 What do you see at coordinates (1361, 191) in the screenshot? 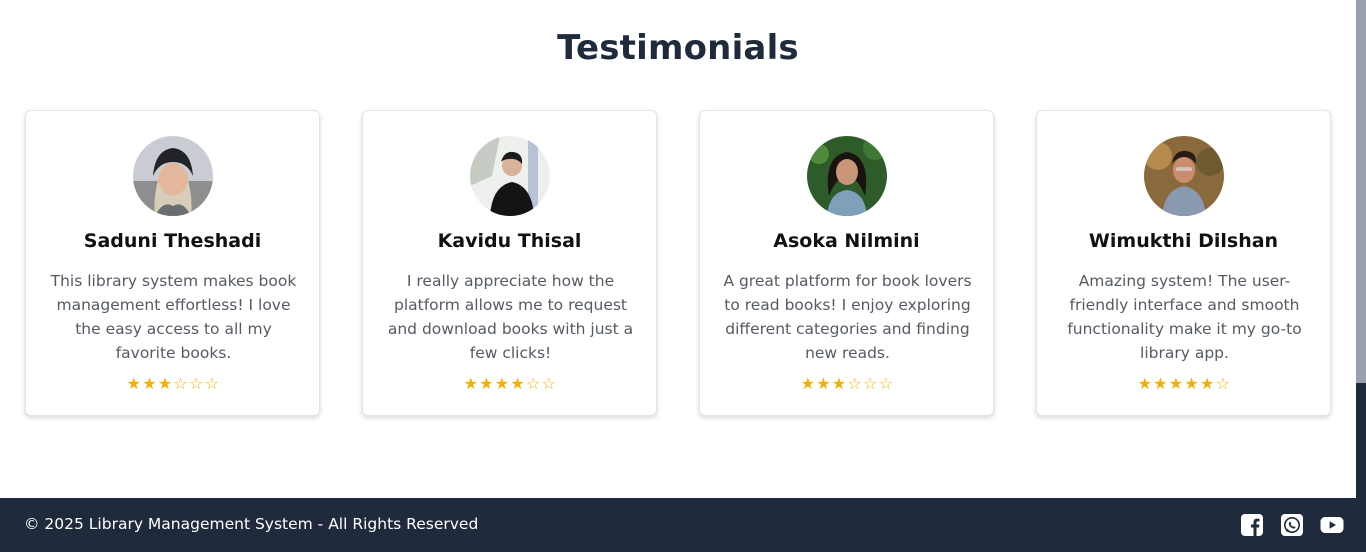
I see `scrollbar-thumb` at bounding box center [1361, 191].